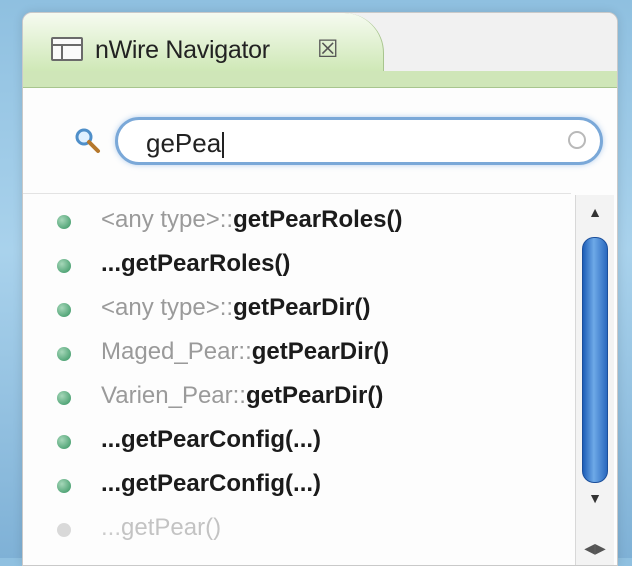 The width and height of the screenshot is (632, 566). I want to click on magnifier-icon, so click(87, 140).